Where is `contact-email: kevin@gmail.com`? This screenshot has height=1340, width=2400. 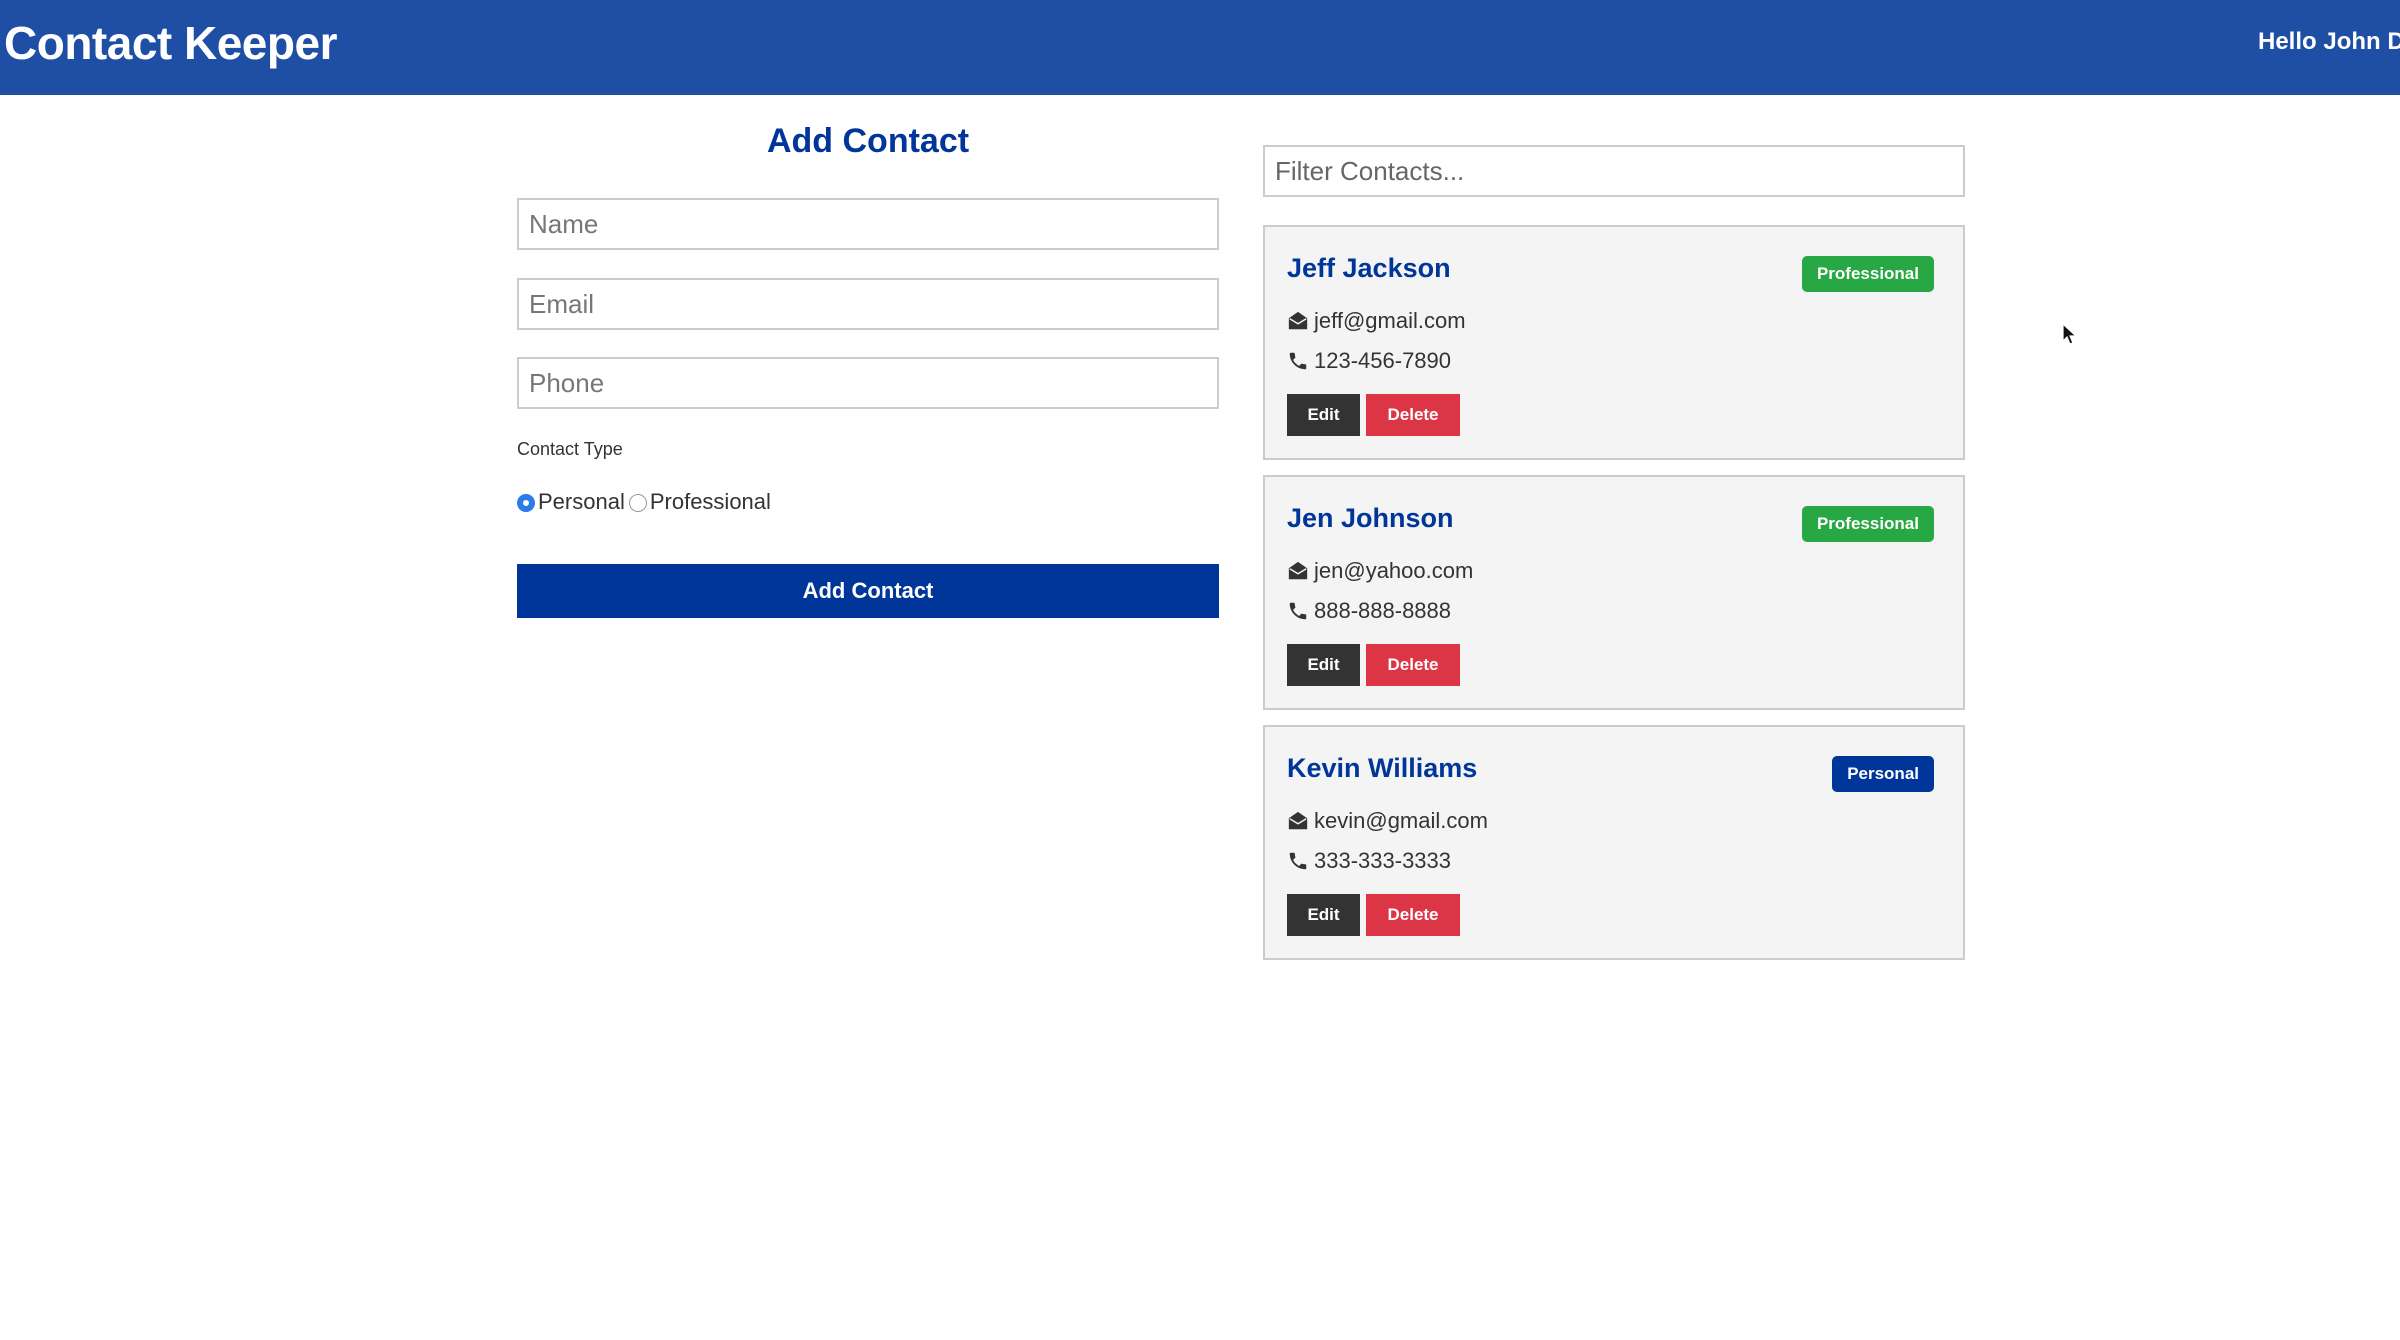
contact-email: kevin@gmail.com is located at coordinates (1401, 820).